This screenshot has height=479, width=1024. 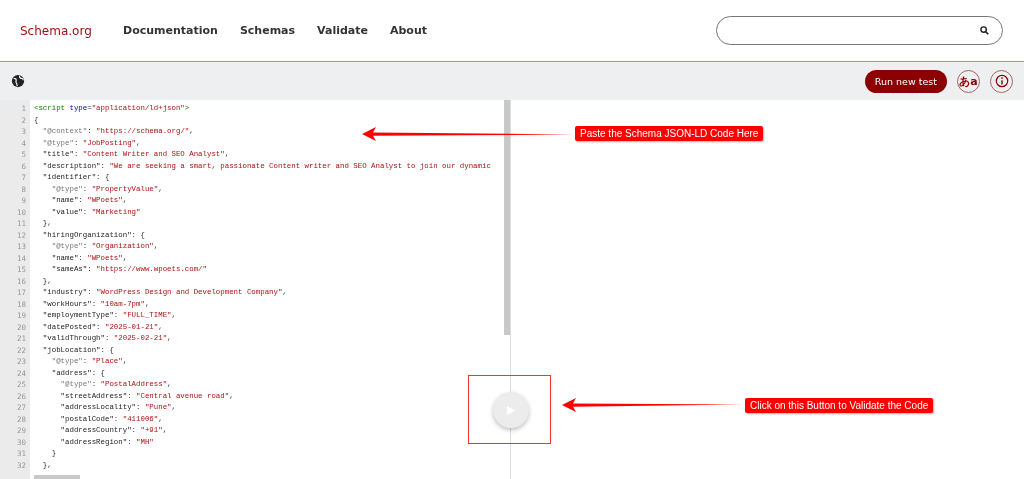 I want to click on annotation-label: Click on this Button to Validate the Code, so click(x=839, y=405).